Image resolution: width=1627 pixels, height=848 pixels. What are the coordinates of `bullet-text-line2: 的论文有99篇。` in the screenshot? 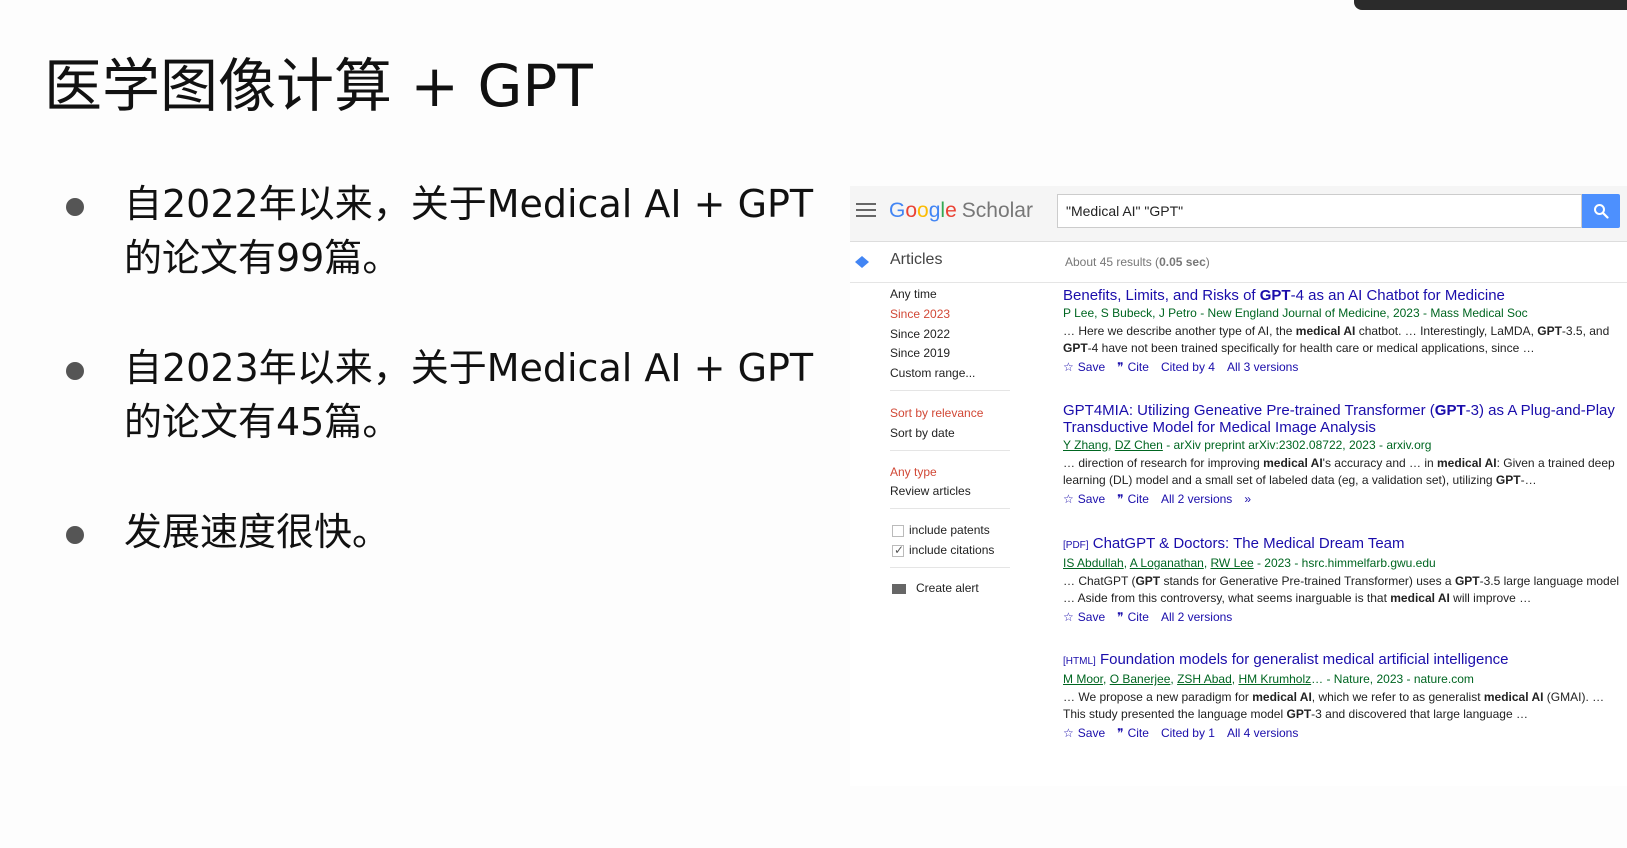 It's located at (262, 258).